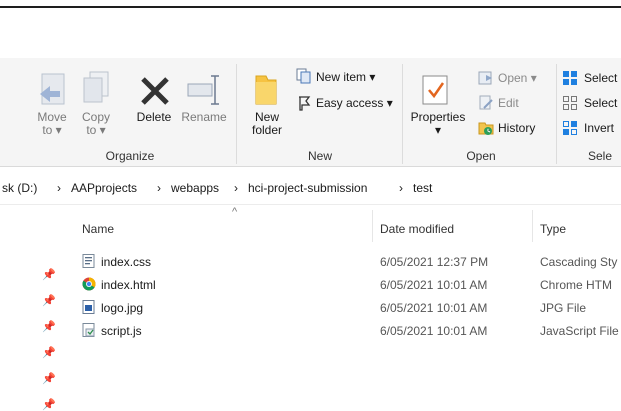 The width and height of the screenshot is (621, 411). What do you see at coordinates (481, 156) in the screenshot?
I see `open-group-label: Open` at bounding box center [481, 156].